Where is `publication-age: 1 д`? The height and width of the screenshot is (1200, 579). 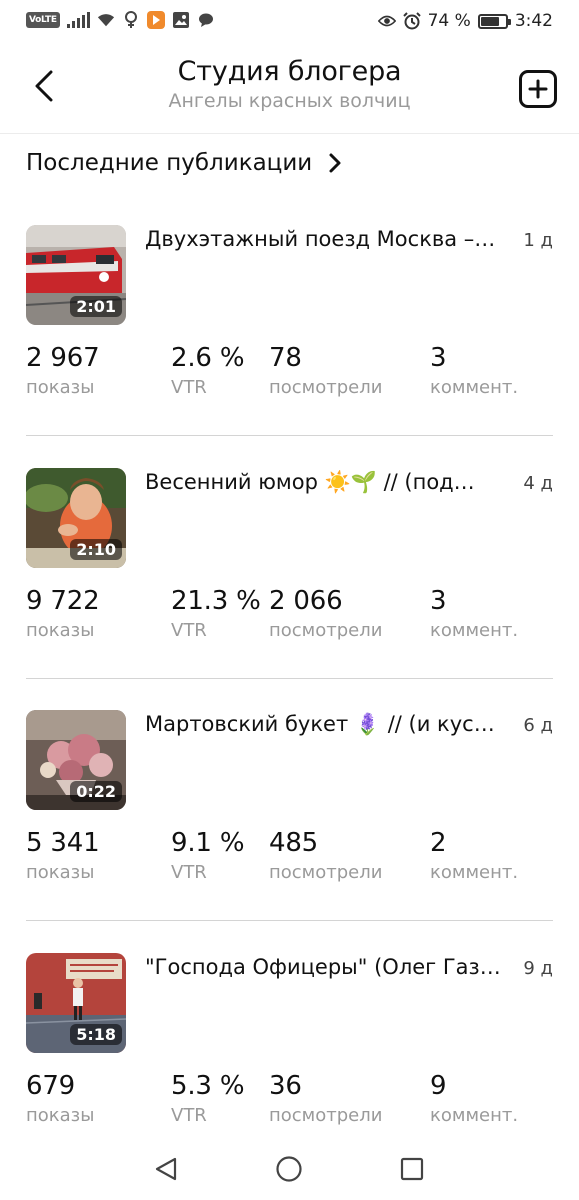
publication-age: 1 д is located at coordinates (538, 240).